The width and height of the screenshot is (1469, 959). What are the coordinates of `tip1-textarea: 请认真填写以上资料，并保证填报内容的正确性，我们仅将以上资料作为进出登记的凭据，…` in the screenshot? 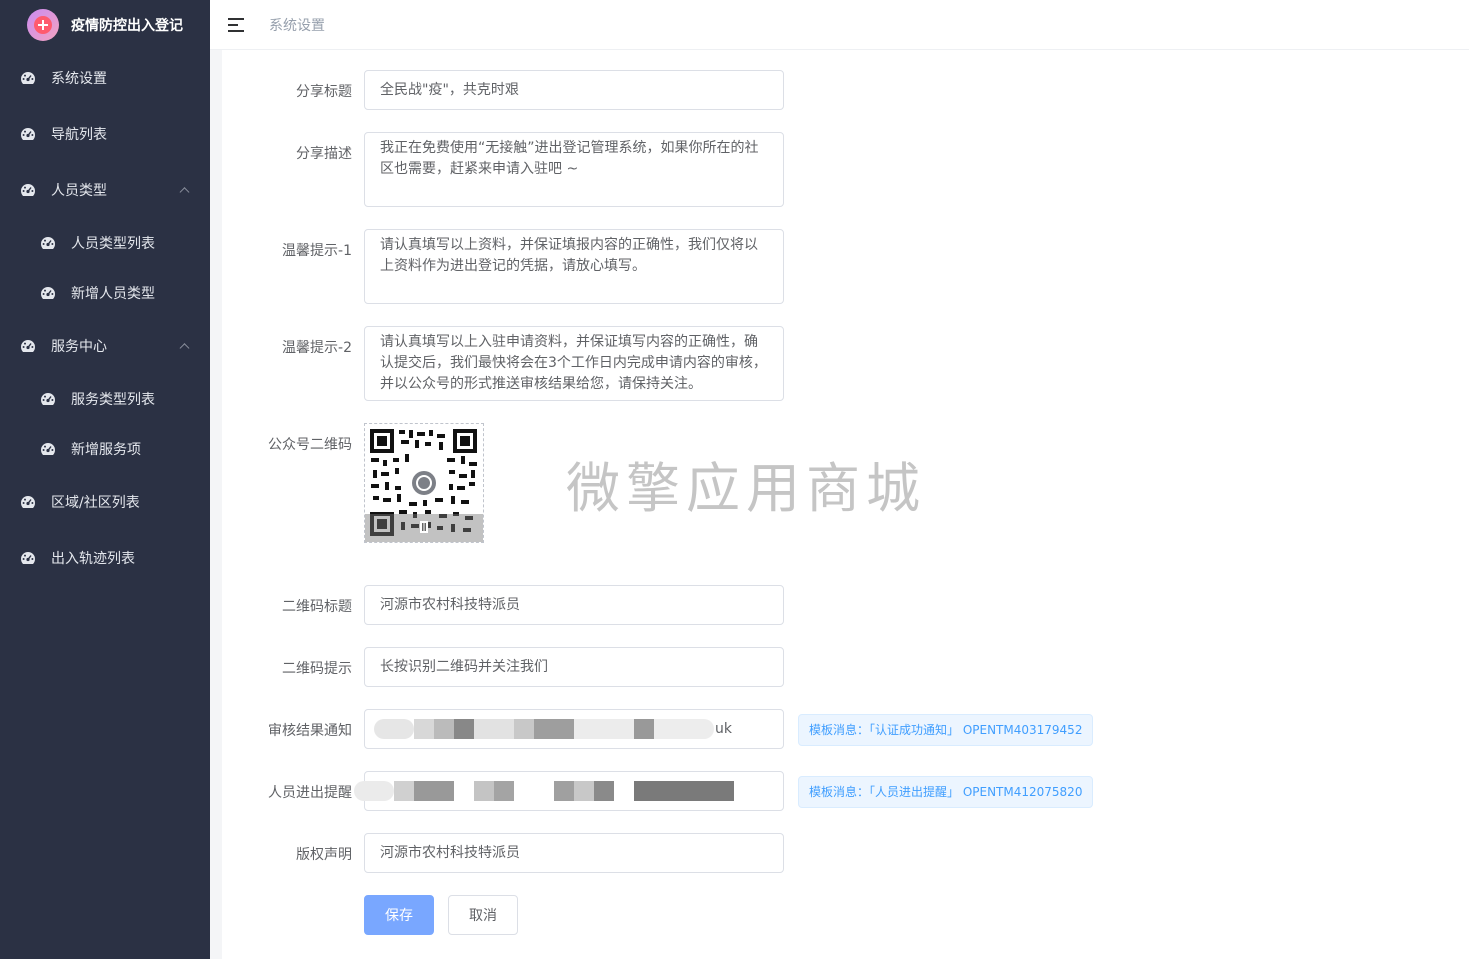 It's located at (574, 266).